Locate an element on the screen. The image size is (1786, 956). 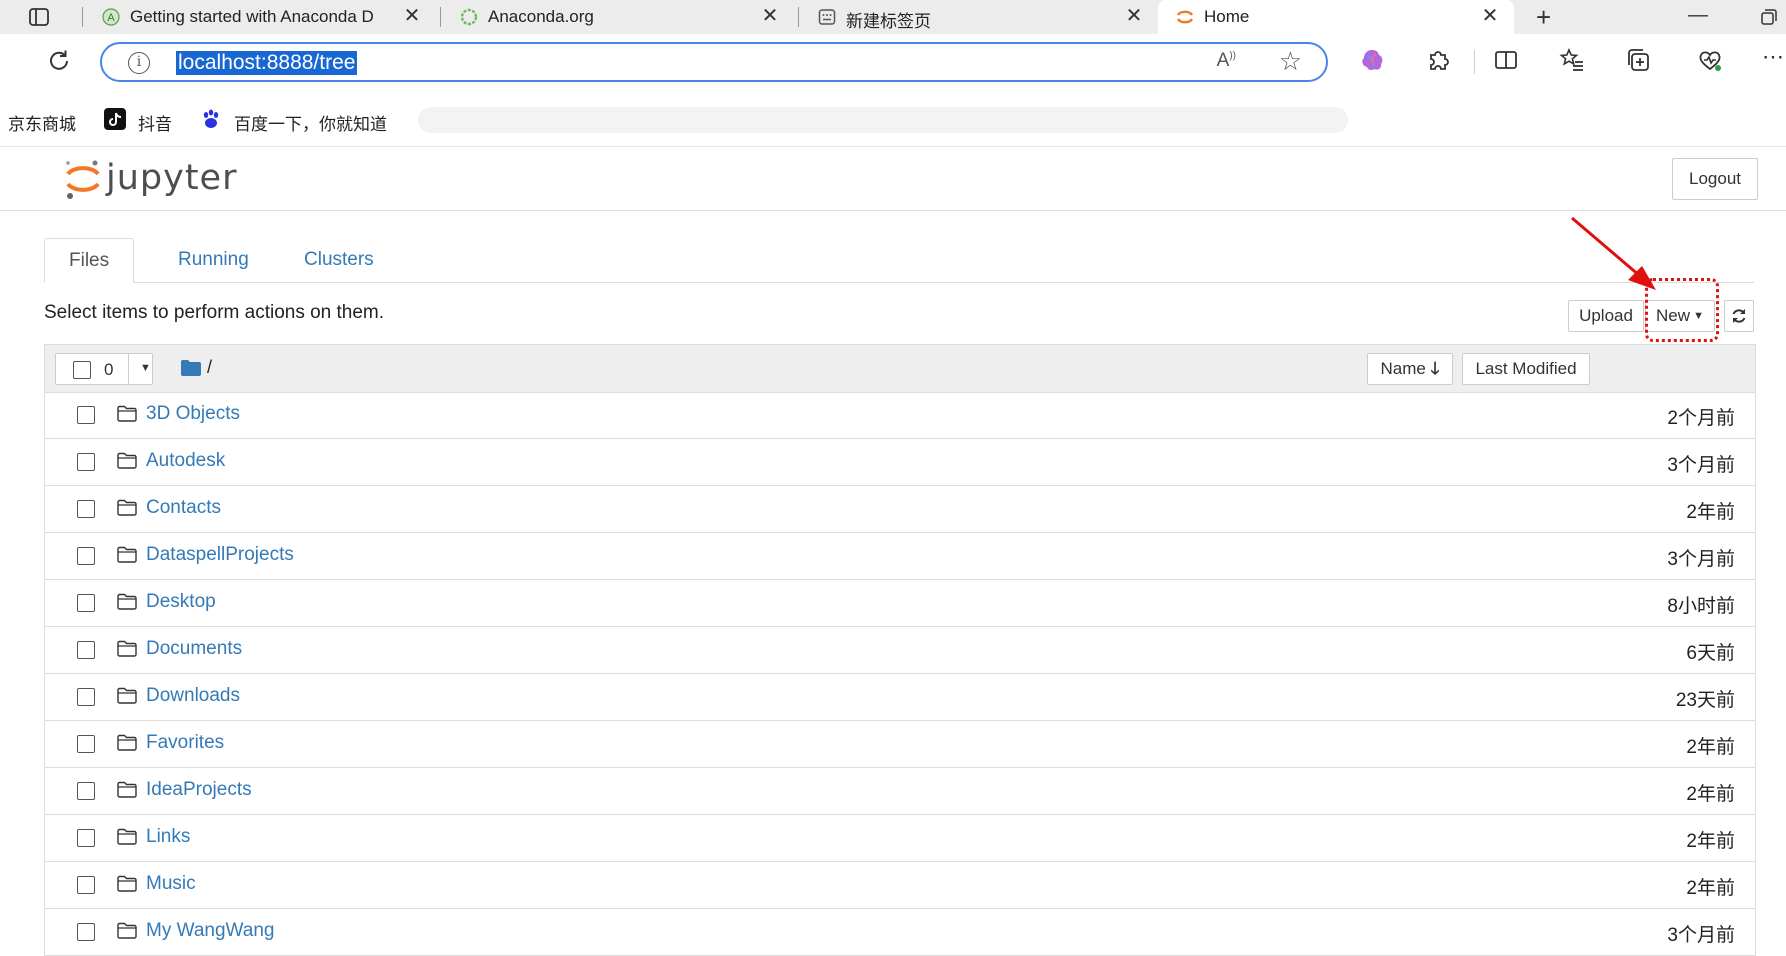
new-tab-plus-icon: + is located at coordinates (1543, 17).